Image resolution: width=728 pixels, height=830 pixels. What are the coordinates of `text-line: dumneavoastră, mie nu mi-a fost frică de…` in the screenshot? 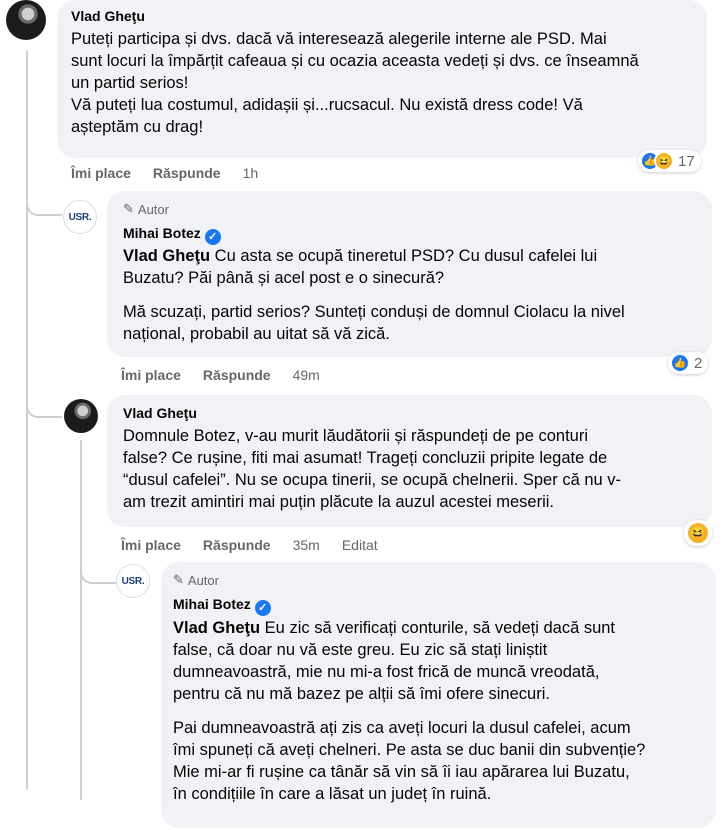 It's located at (386, 672).